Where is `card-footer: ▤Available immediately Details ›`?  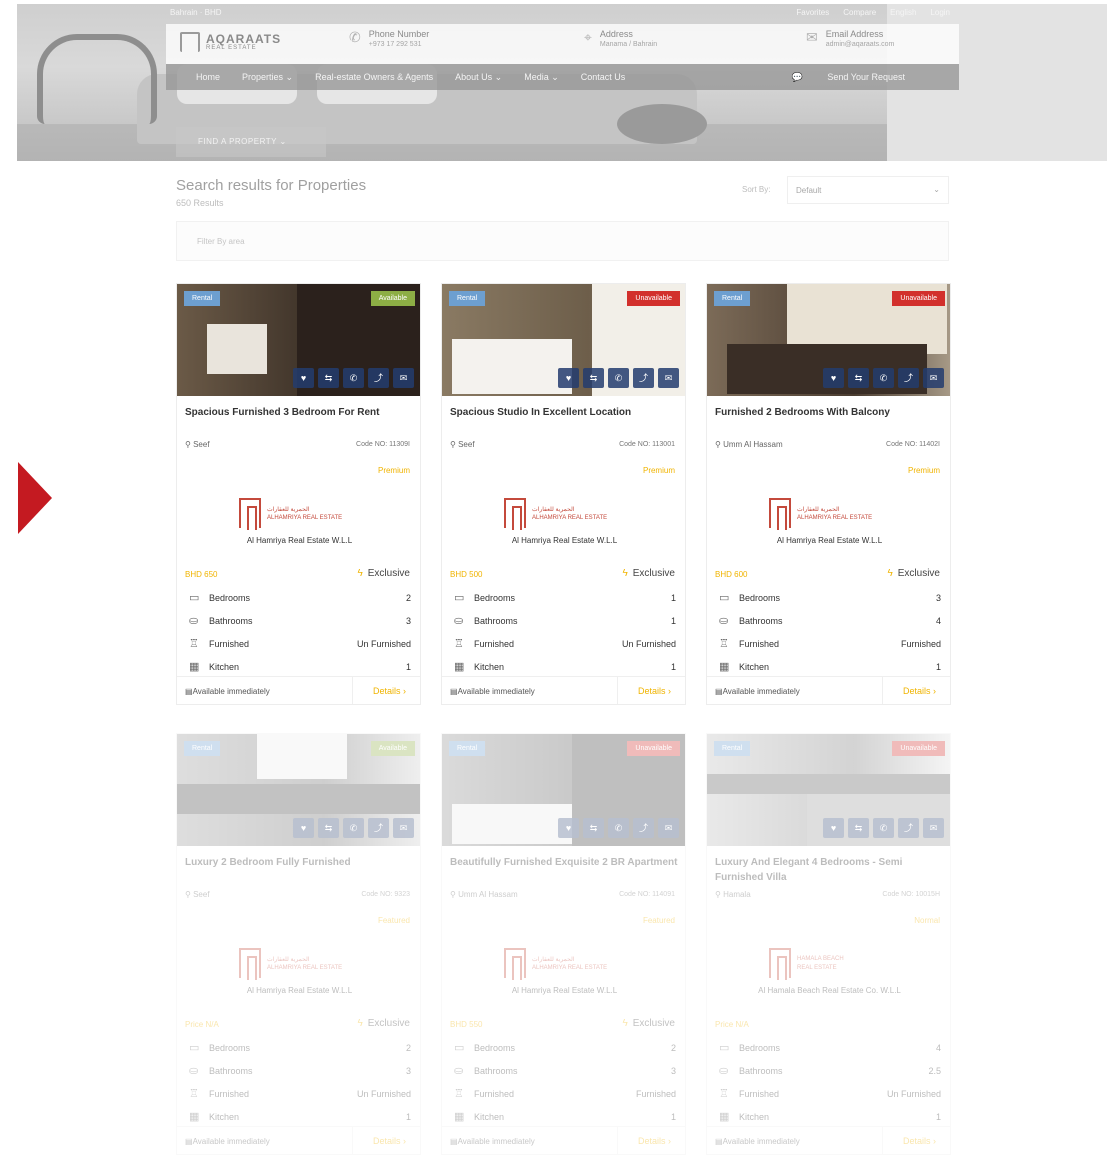 card-footer: ▤Available immediately Details › is located at coordinates (563, 690).